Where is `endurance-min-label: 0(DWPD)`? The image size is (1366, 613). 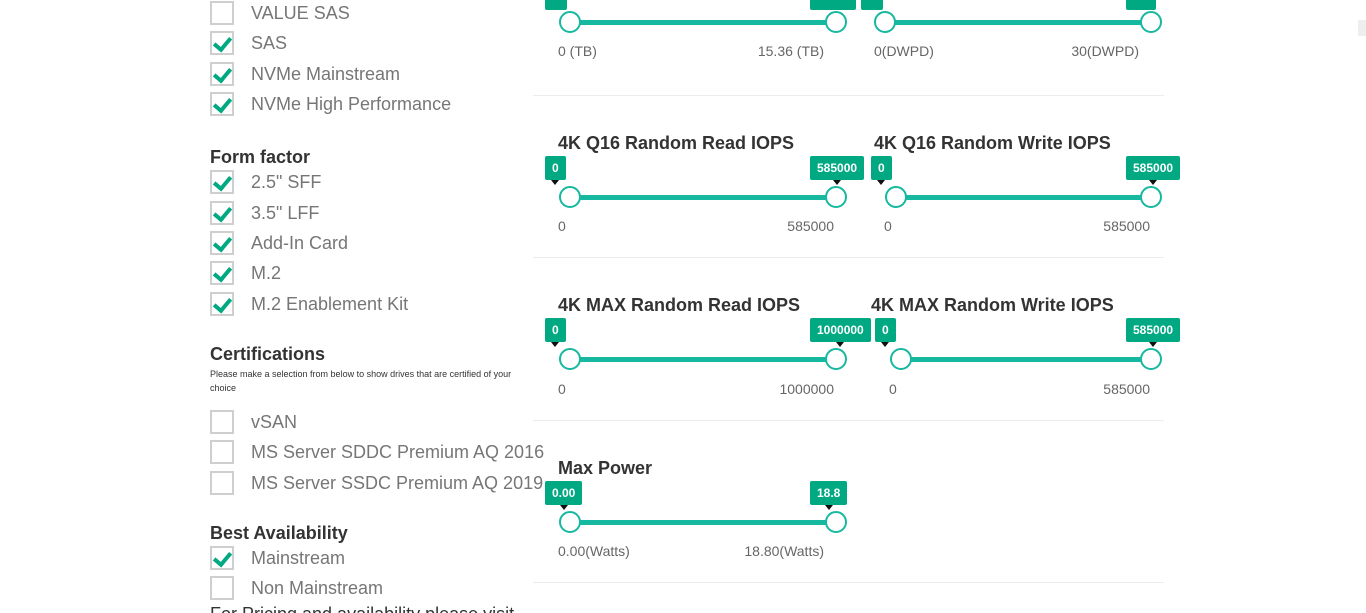 endurance-min-label: 0(DWPD) is located at coordinates (904, 51).